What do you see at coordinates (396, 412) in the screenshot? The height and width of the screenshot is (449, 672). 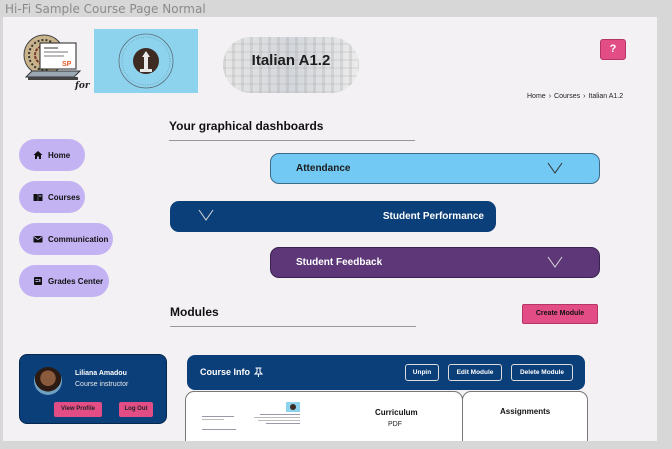 I see `curriculum-title: Curriculum` at bounding box center [396, 412].